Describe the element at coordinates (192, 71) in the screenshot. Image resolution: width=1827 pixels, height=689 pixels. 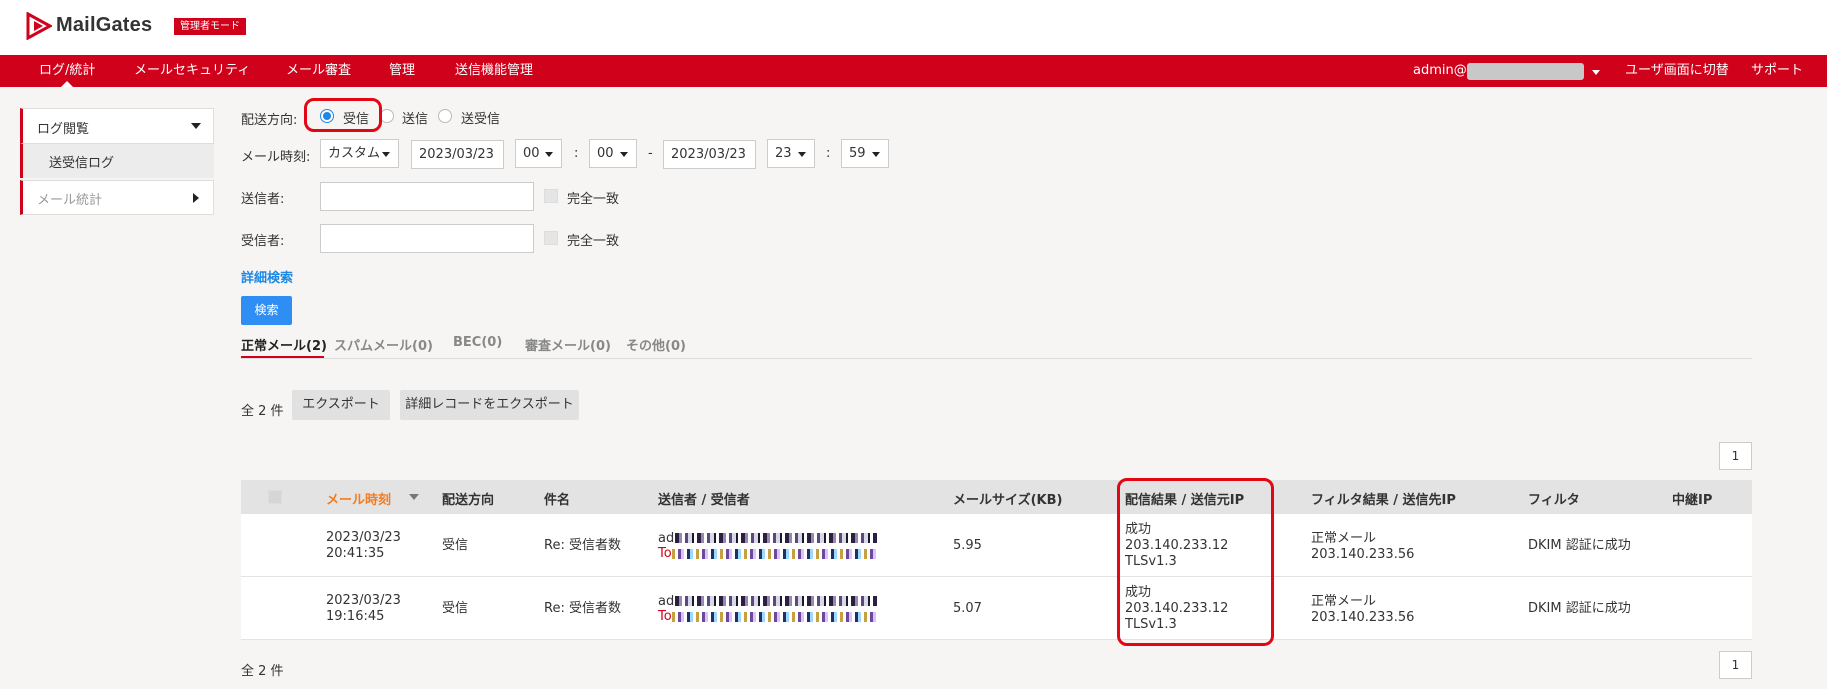
I see `nav-mail-security: メールセキュリティ` at that location.